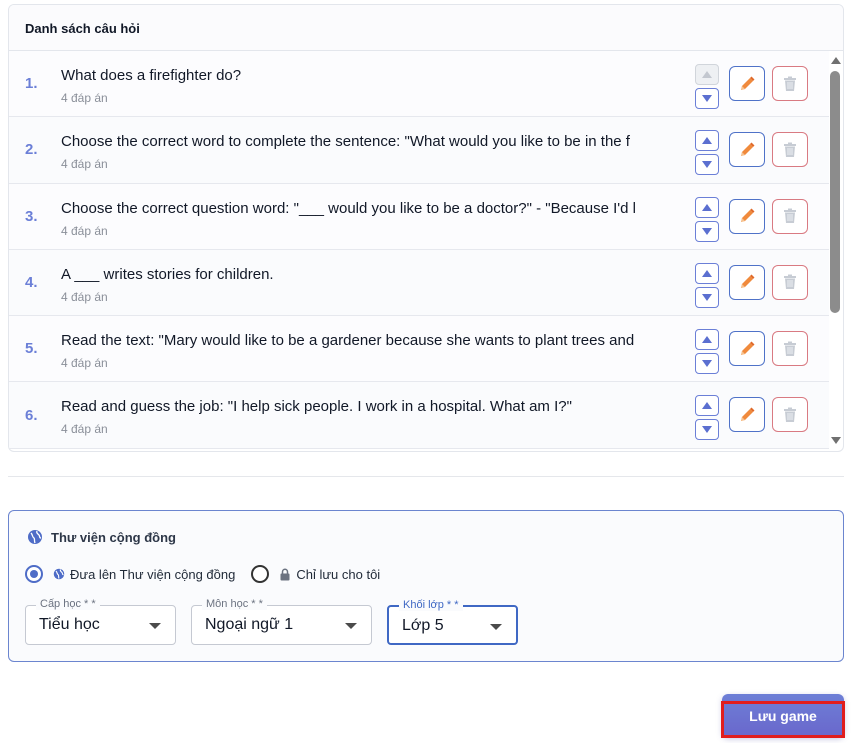  I want to click on scroll-up-icon, so click(836, 60).